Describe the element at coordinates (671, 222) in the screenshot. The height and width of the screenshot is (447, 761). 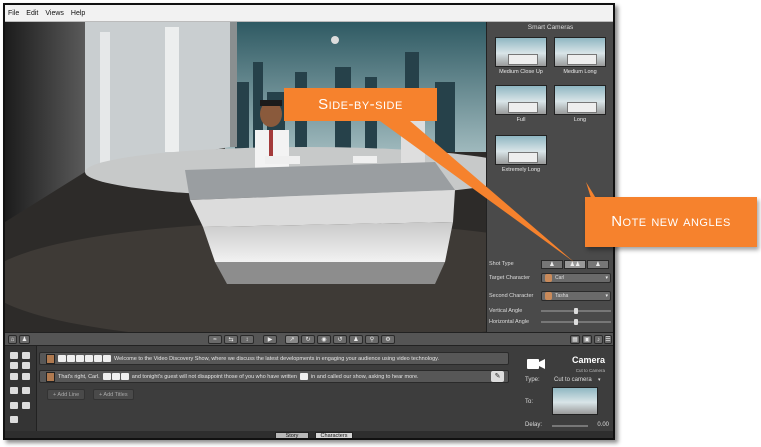
I see `note-new-angles-callout: Note new angles` at that location.